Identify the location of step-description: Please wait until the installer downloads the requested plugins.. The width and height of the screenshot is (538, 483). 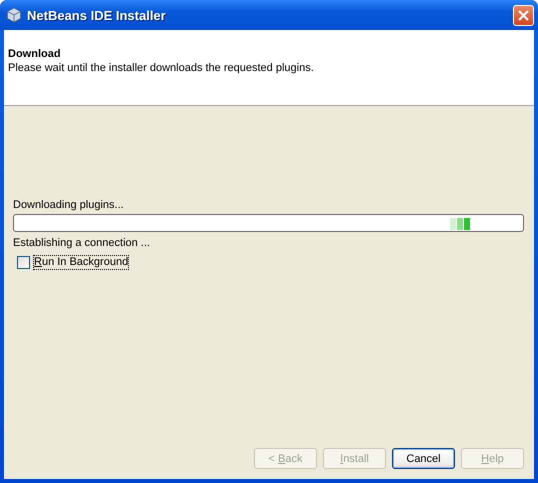
(161, 68).